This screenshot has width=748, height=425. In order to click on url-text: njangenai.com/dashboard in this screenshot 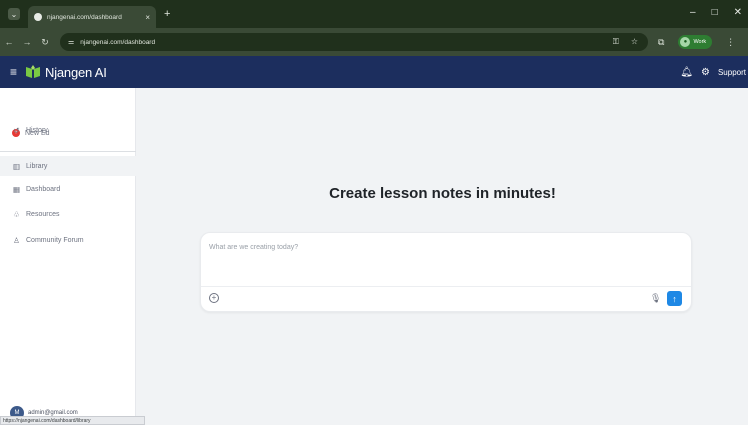, I will do `click(118, 42)`.